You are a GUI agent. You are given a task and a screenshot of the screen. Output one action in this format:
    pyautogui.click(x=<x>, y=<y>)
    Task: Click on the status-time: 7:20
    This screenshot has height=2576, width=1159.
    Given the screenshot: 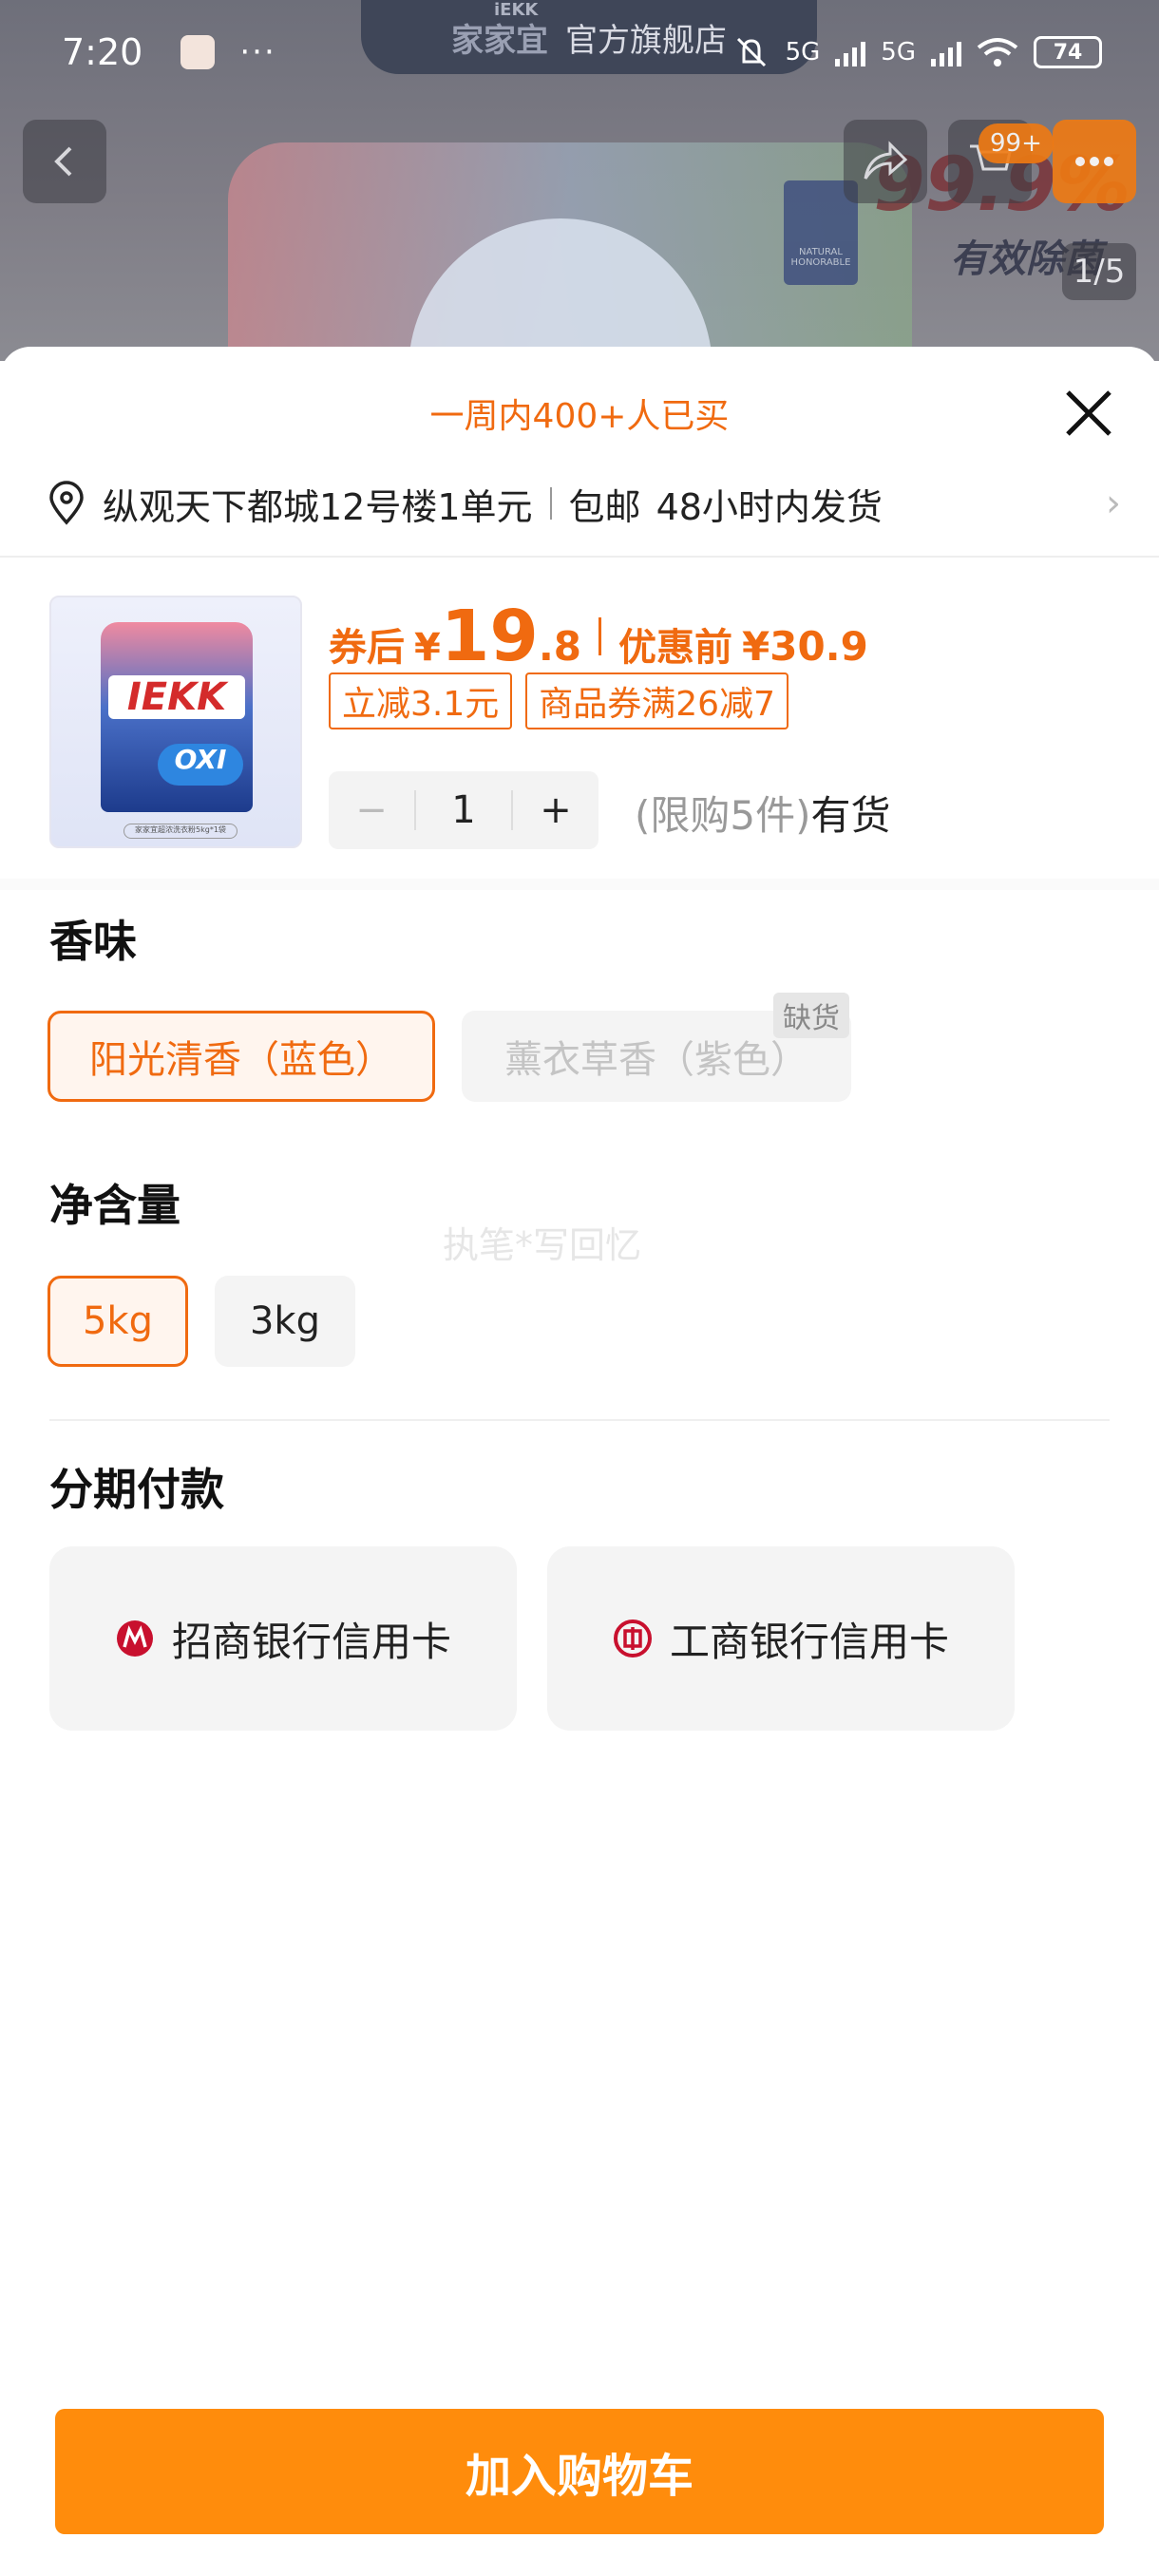 What is the action you would take?
    pyautogui.click(x=102, y=52)
    